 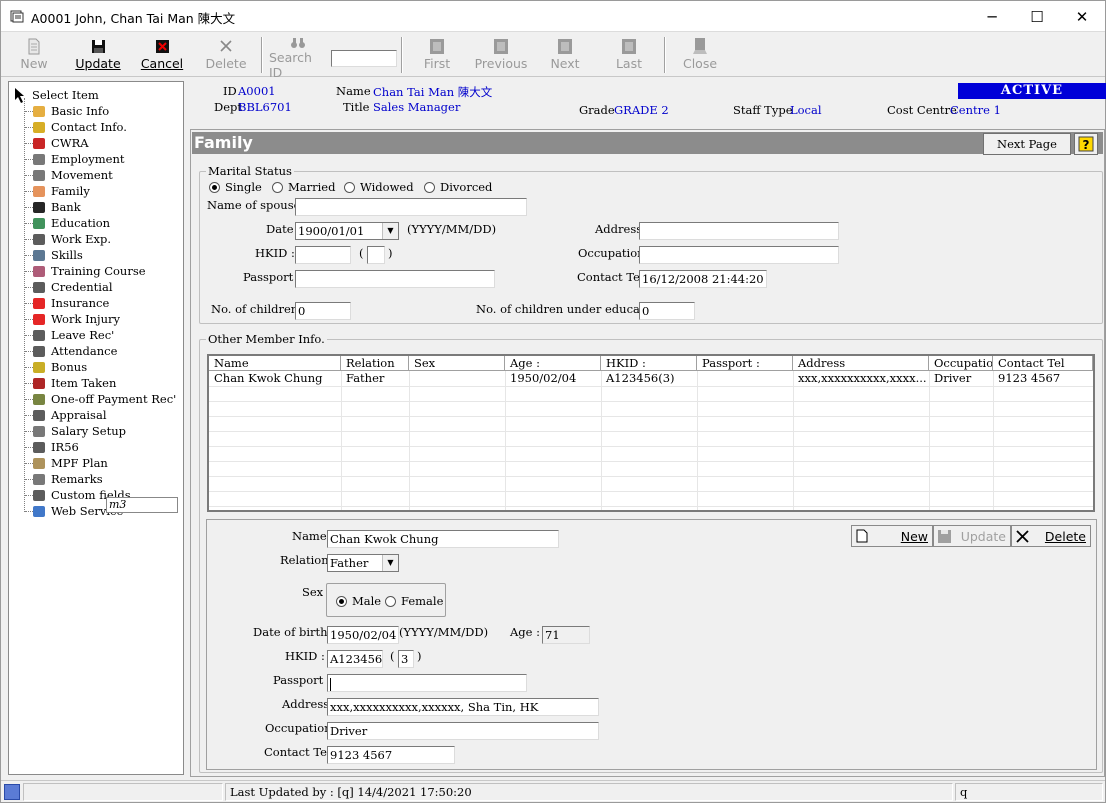 What do you see at coordinates (565, 55) in the screenshot?
I see `next-button: Next` at bounding box center [565, 55].